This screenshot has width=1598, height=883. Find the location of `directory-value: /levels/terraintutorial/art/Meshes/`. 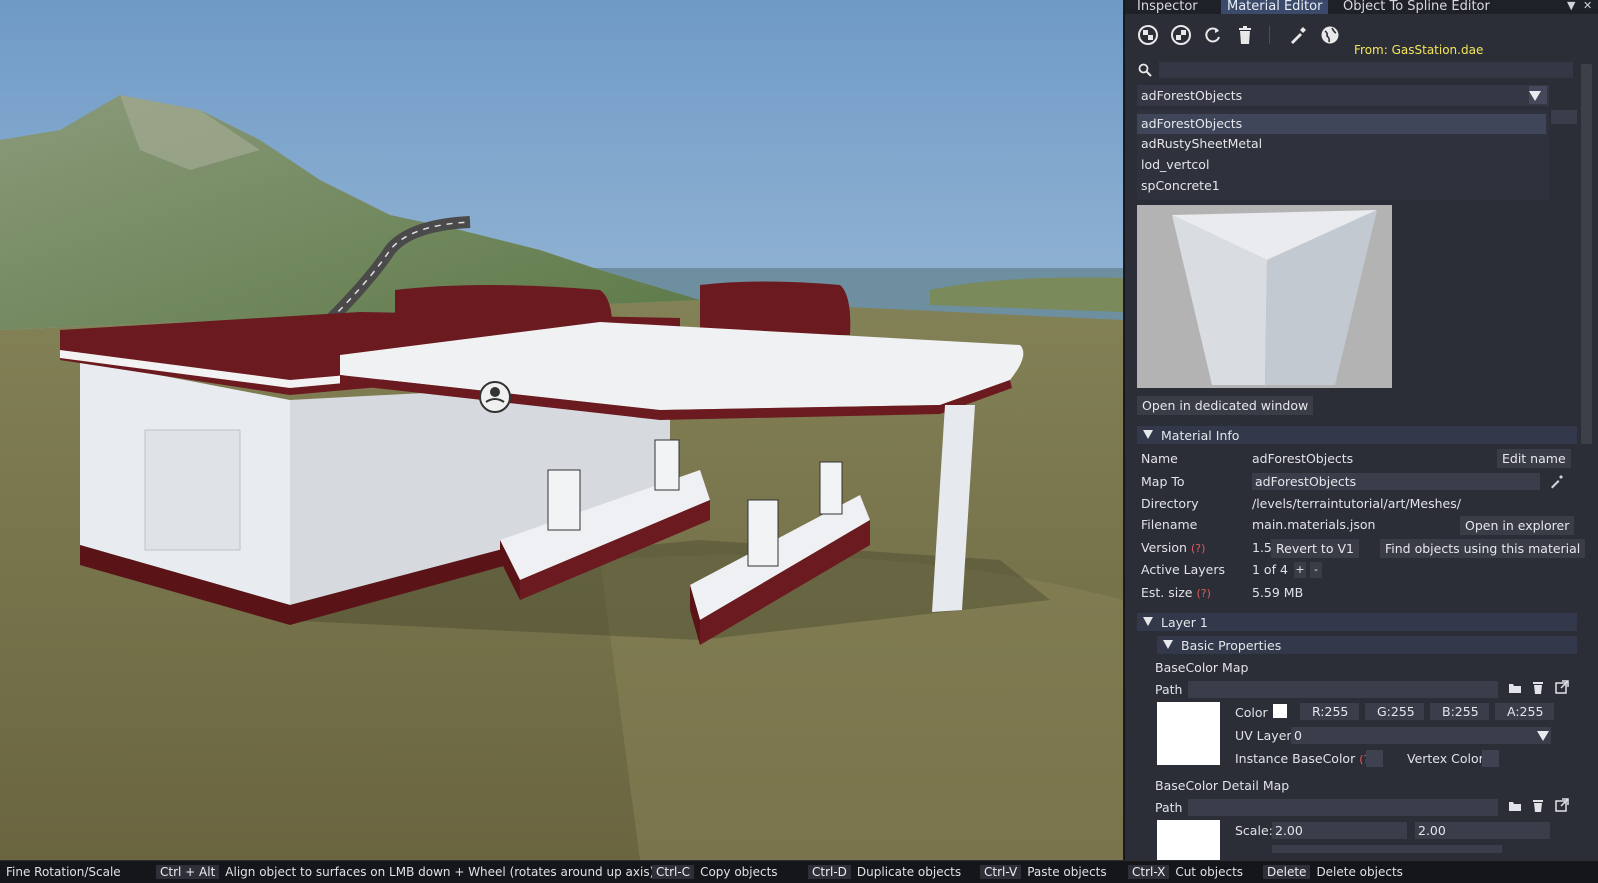

directory-value: /levels/terraintutorial/art/Meshes/ is located at coordinates (1356, 503).